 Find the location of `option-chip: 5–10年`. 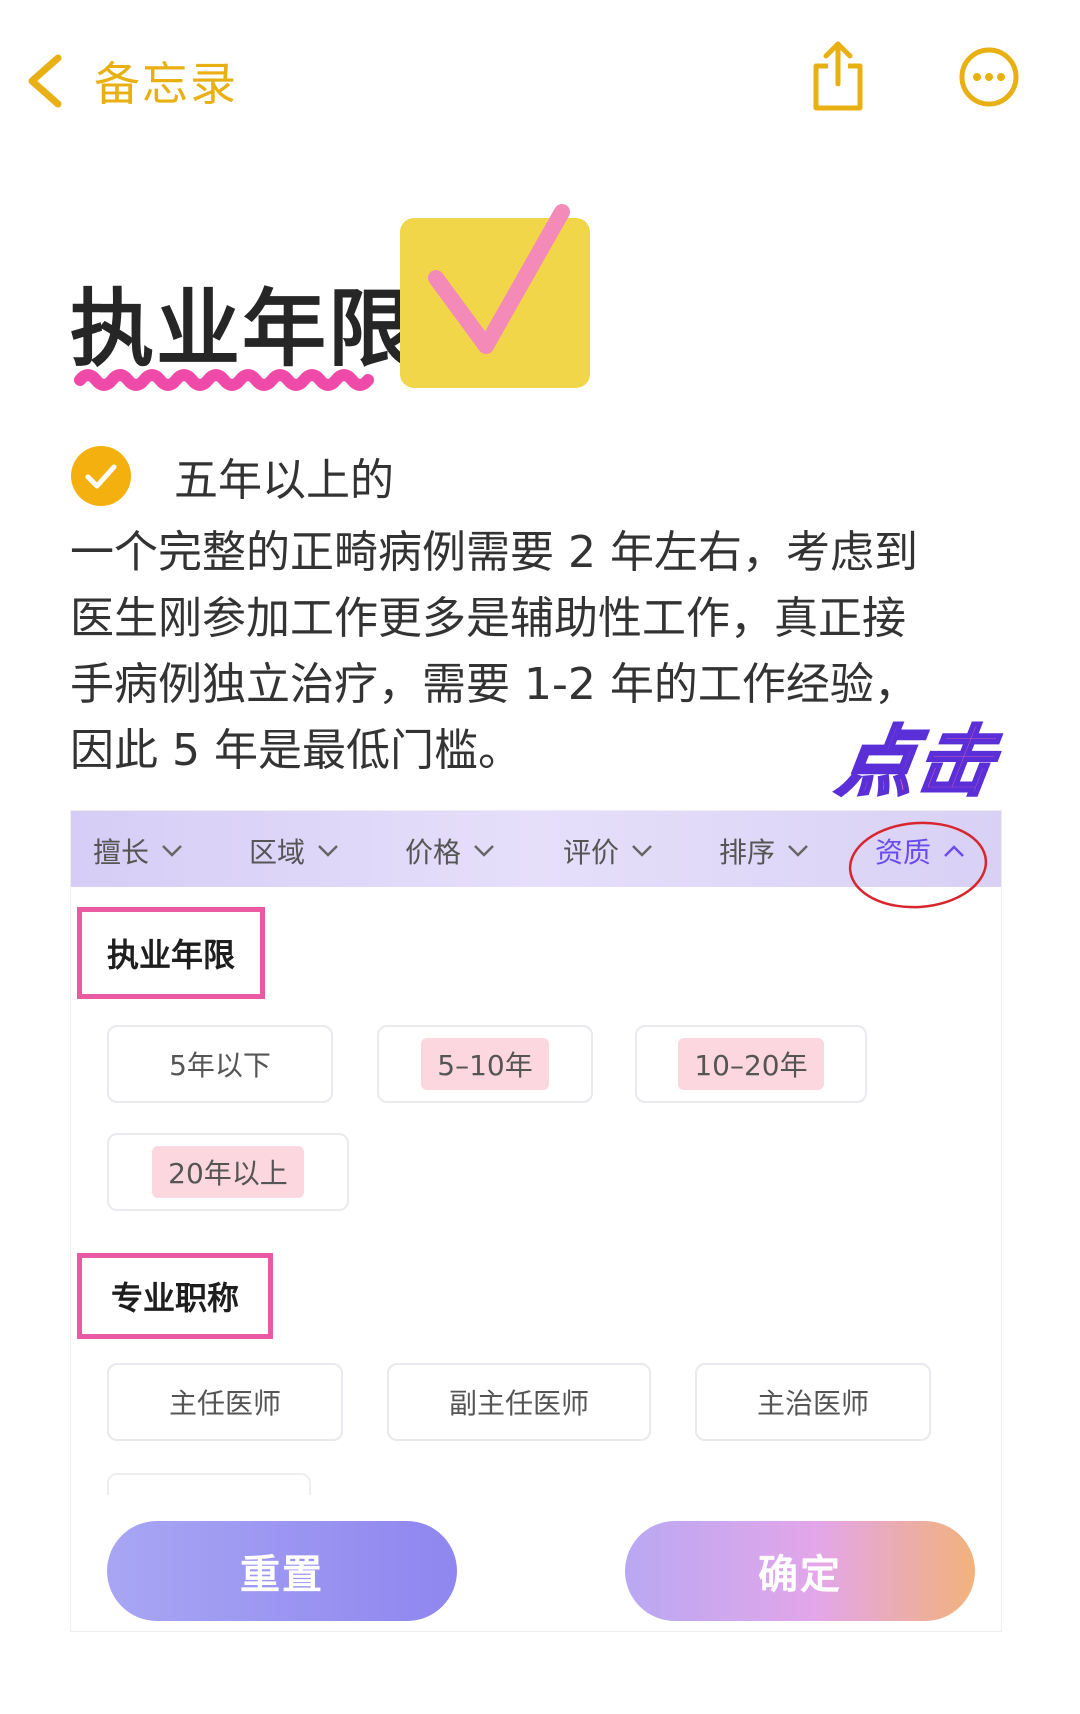

option-chip: 5–10年 is located at coordinates (485, 1064).